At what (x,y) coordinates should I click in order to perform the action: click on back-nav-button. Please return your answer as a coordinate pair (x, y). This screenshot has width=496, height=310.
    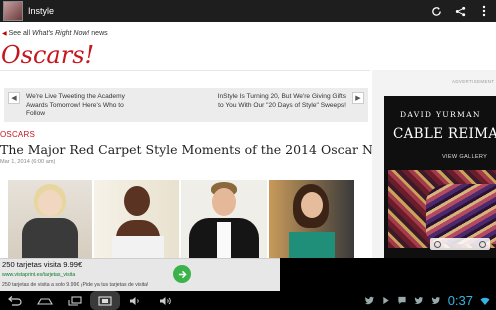
    Looking at the image, I should click on (15, 300).